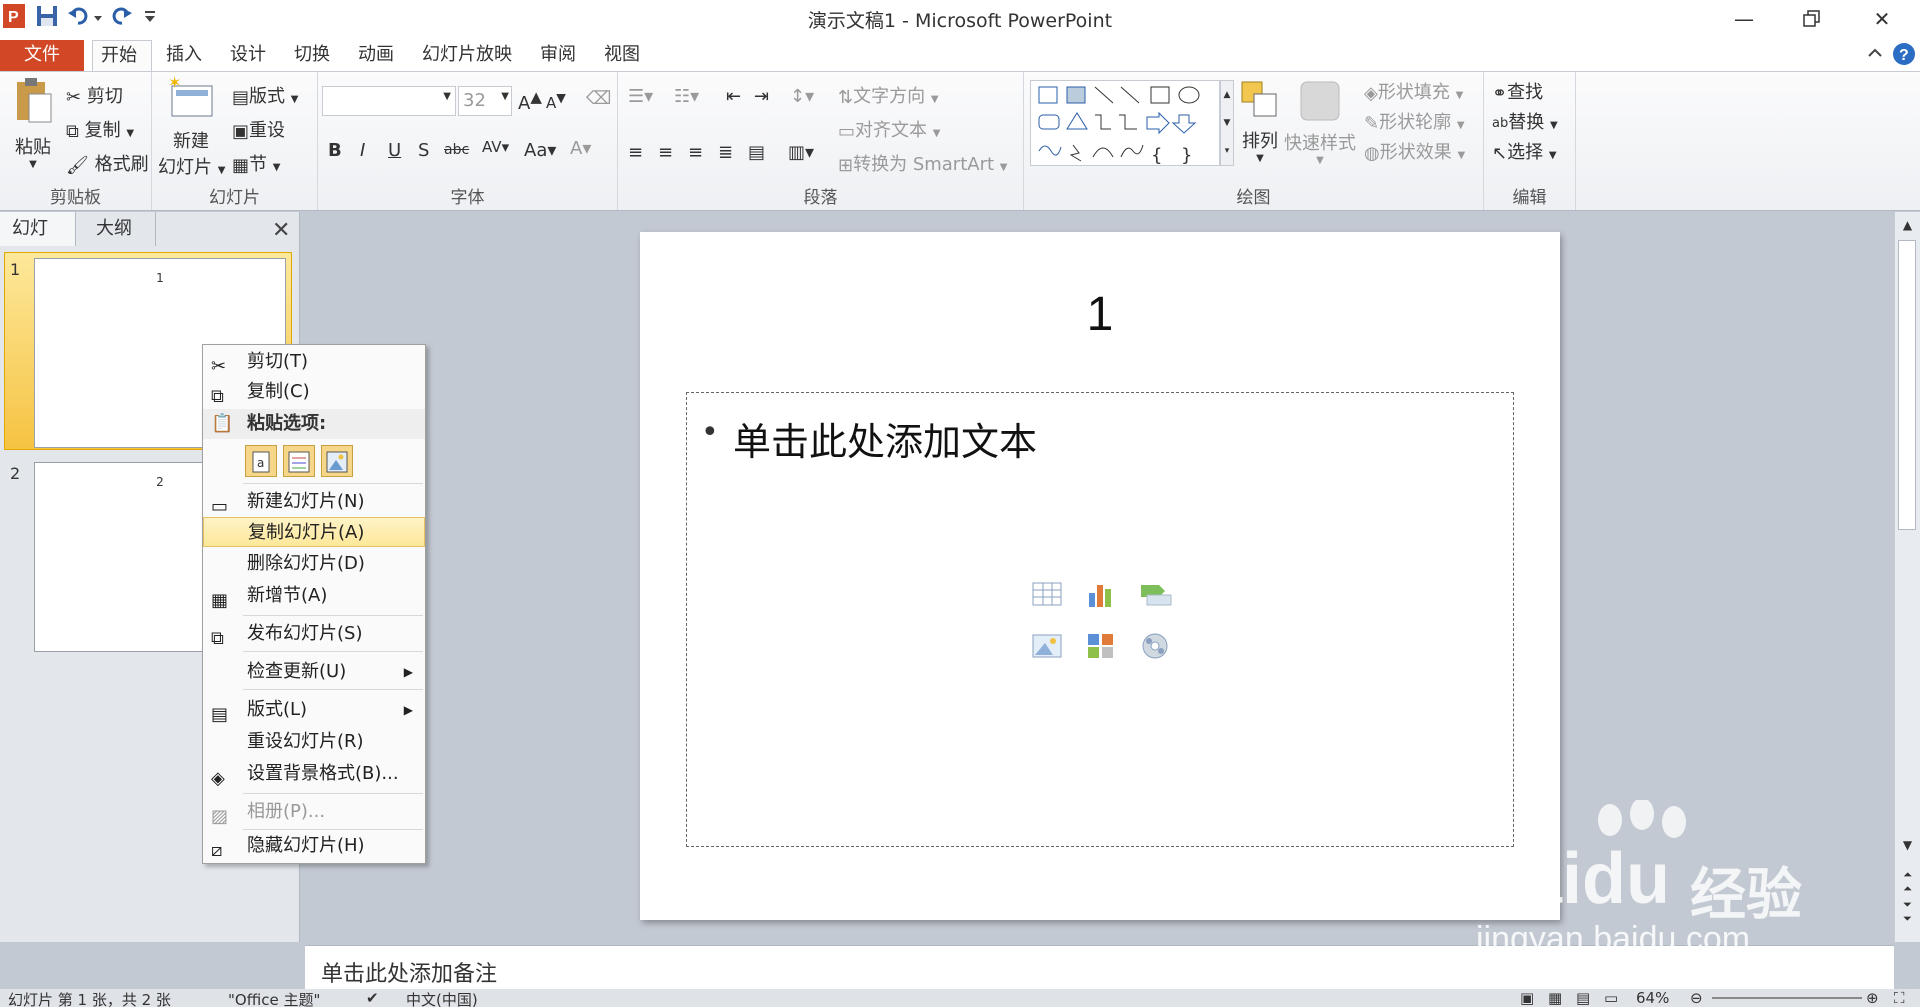 The image size is (1920, 1007). Describe the element at coordinates (580, 148) in the screenshot. I see `font-color-icon: A▾` at that location.